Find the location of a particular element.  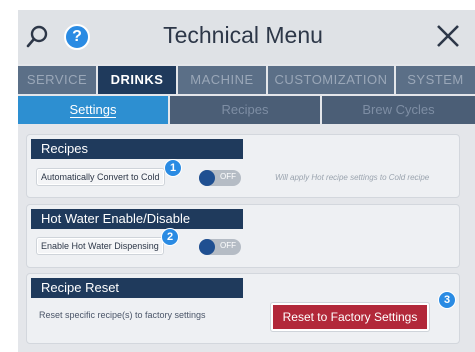

sub-tabs: Settings Recipes Brew Cycles is located at coordinates (246, 110).